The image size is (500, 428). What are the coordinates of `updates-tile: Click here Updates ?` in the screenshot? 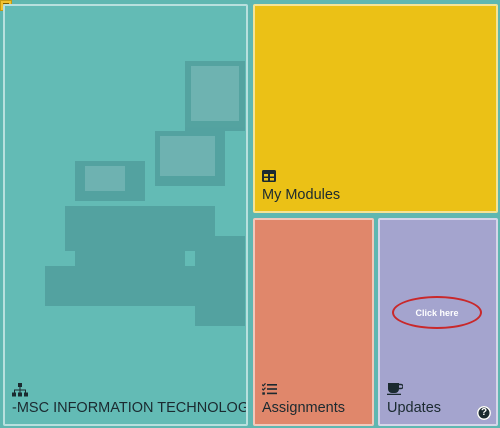 It's located at (438, 322).